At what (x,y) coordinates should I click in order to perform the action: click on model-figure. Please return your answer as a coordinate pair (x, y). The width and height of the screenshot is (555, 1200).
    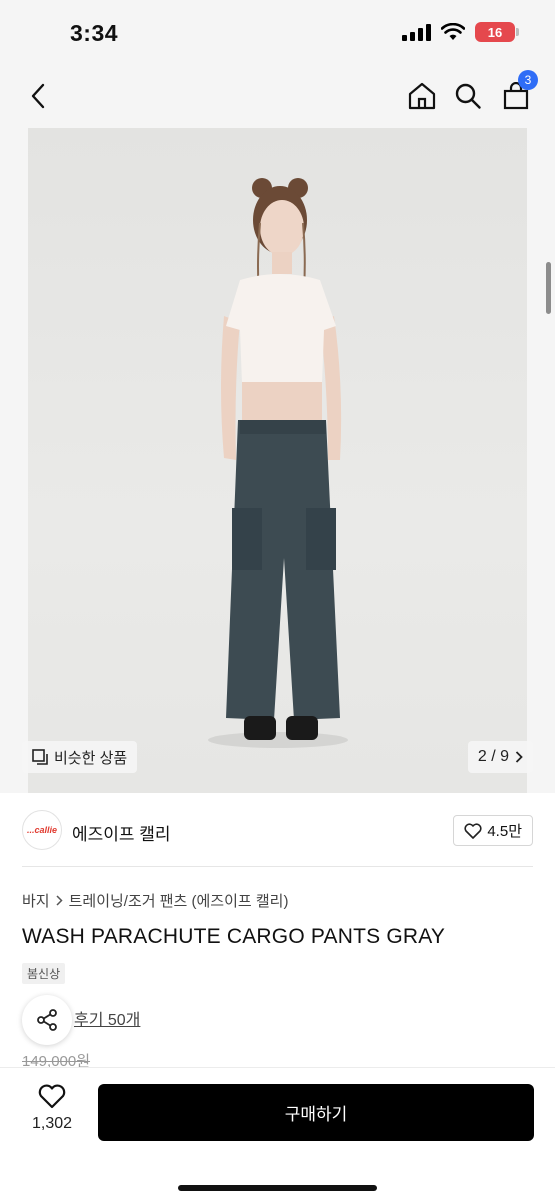
    Looking at the image, I should click on (278, 463).